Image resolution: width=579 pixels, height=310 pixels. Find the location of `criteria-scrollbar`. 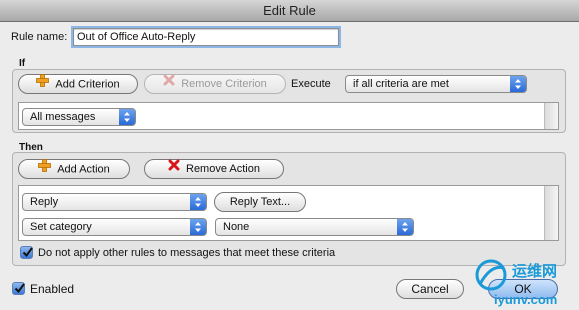

criteria-scrollbar is located at coordinates (551, 116).